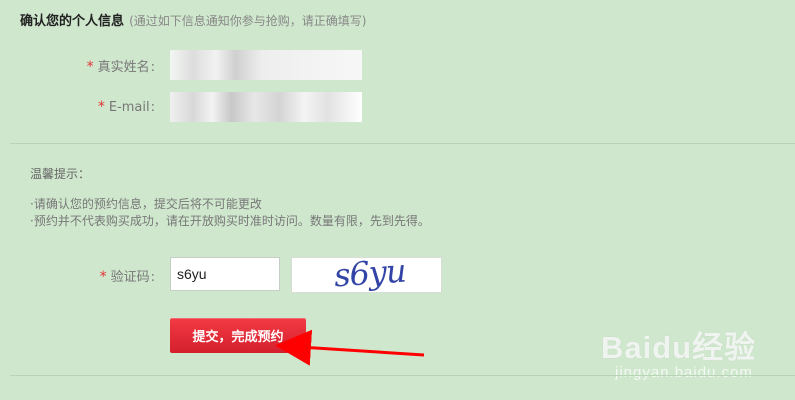 Image resolution: width=795 pixels, height=400 pixels. I want to click on watermark: Baidu经验 jingyan.baidu.com, so click(685, 350).